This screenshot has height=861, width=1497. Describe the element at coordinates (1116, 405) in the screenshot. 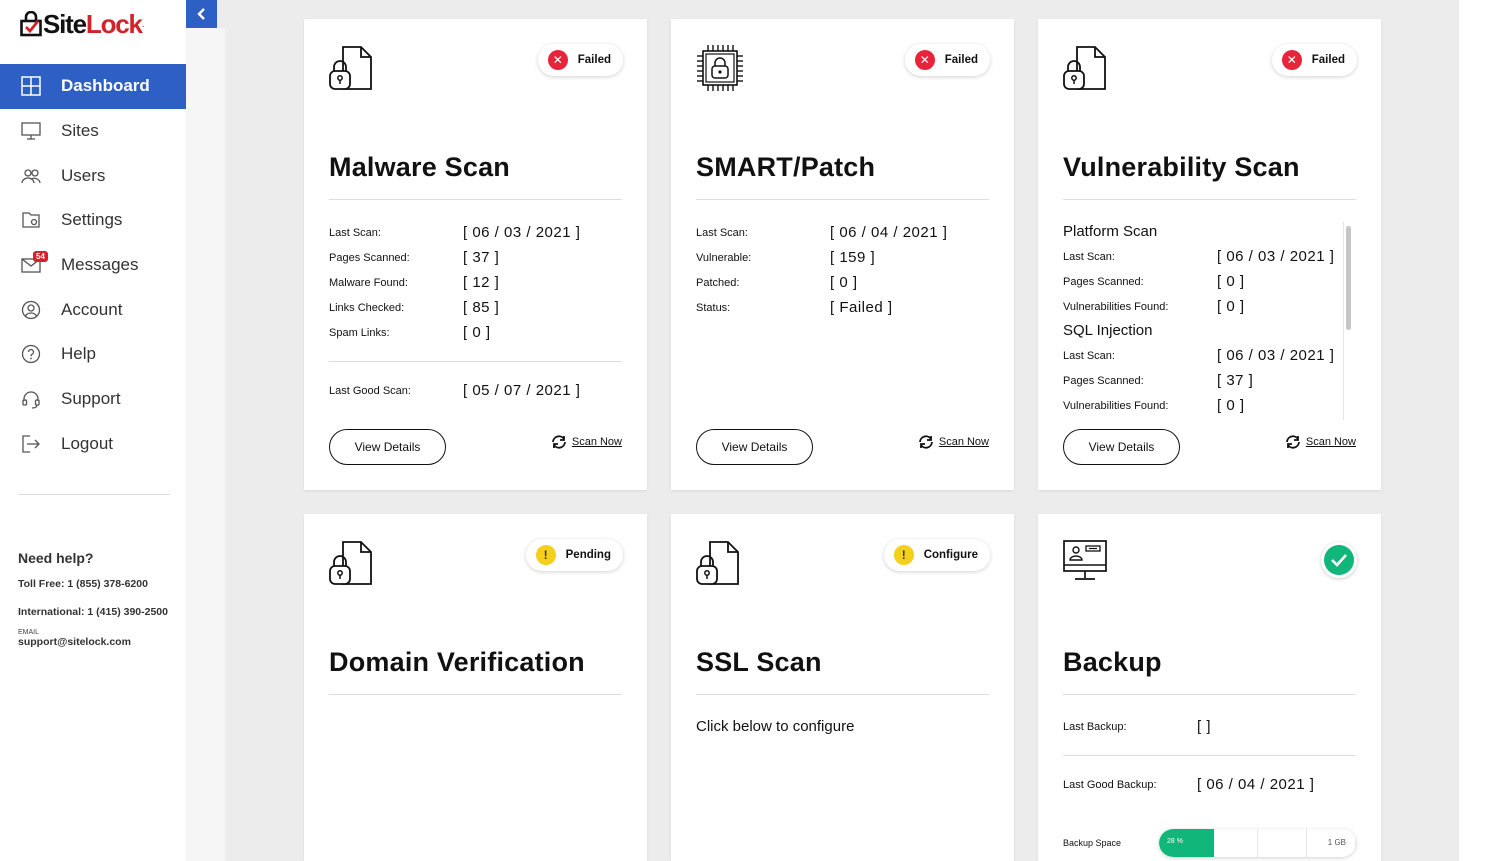

I see `stat-label: Vulnerabilities Found:` at that location.